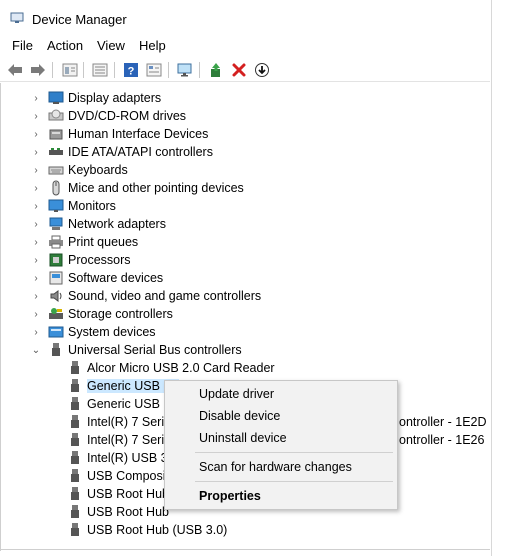  Describe the element at coordinates (237, 394) in the screenshot. I see `context-menu-label: Update driver` at that location.